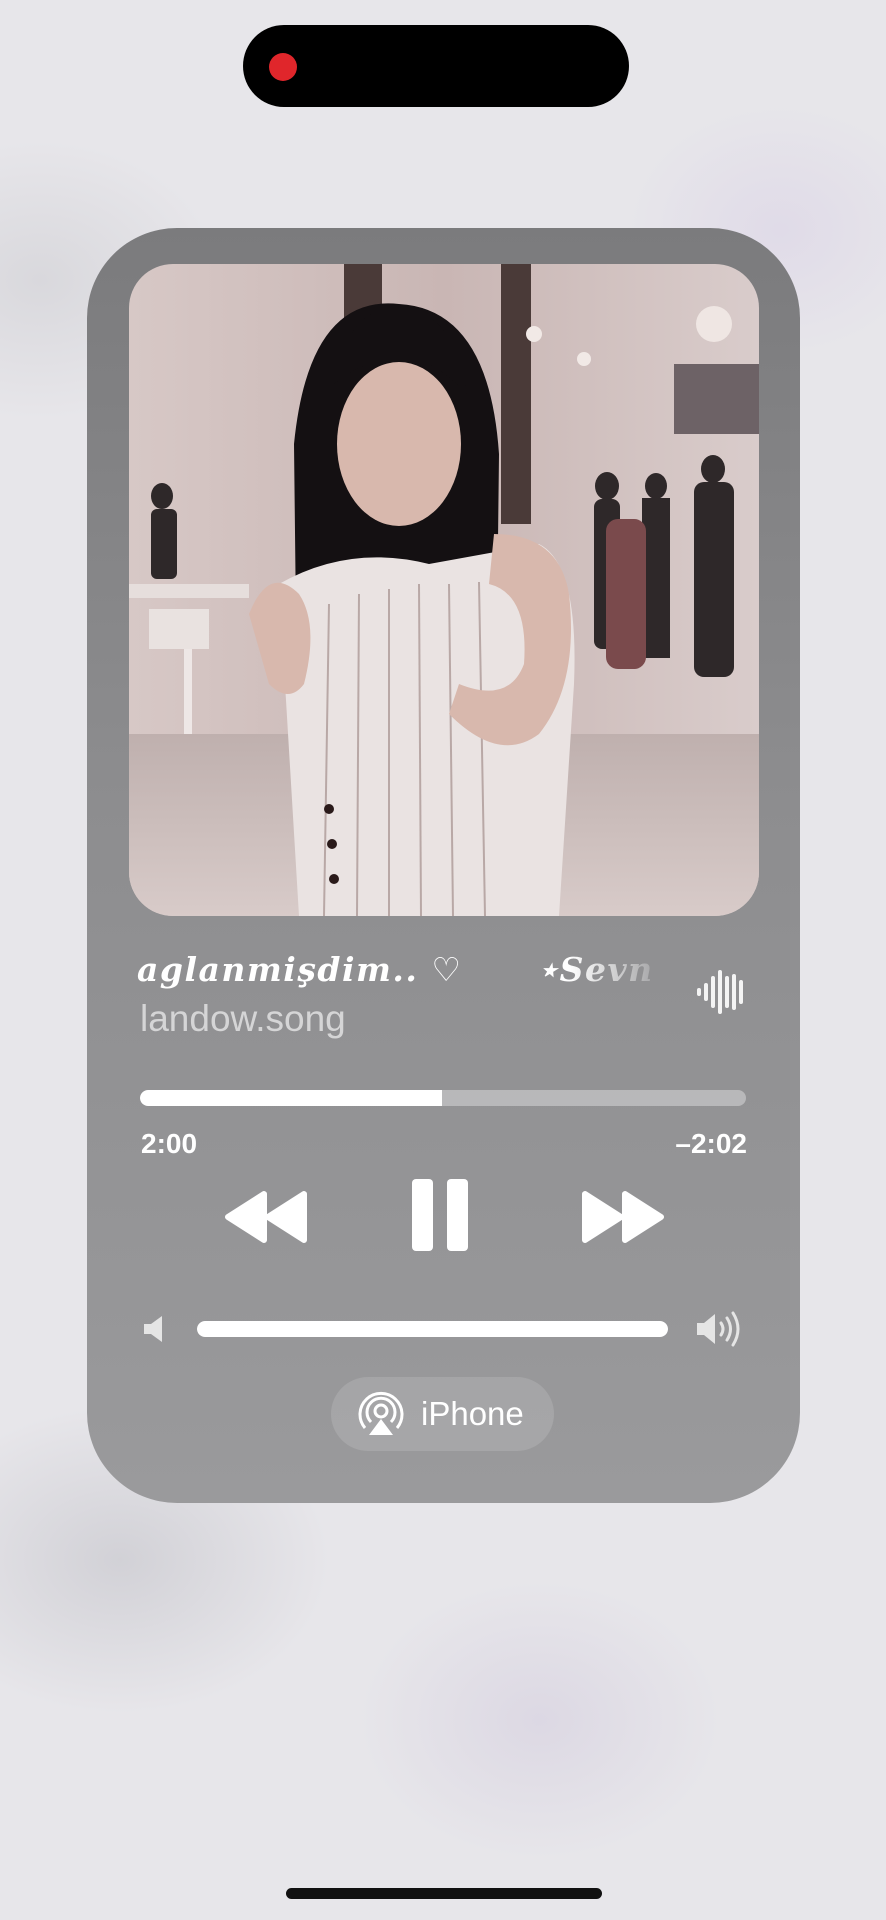 The height and width of the screenshot is (1920, 886). I want to click on home-indicator, so click(444, 1893).